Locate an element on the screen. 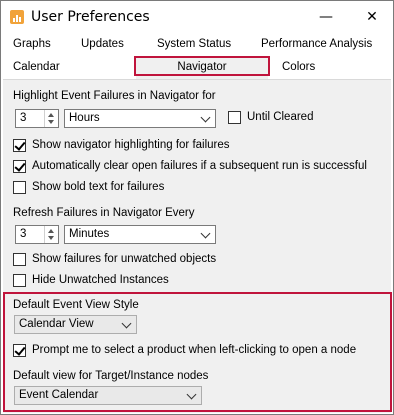 This screenshot has height=415, width=394. tab-graphs: Graphs is located at coordinates (32, 44).